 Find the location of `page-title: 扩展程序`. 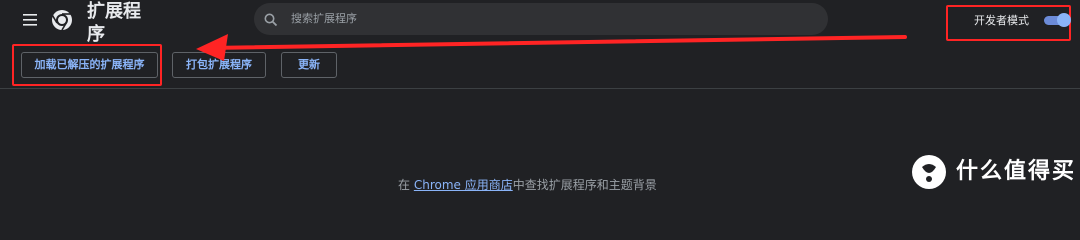

page-title: 扩展程序 is located at coordinates (114, 23).